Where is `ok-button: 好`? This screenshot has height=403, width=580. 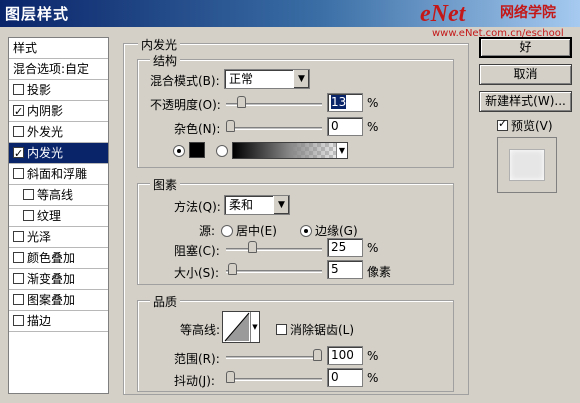 ok-button: 好 is located at coordinates (525, 47).